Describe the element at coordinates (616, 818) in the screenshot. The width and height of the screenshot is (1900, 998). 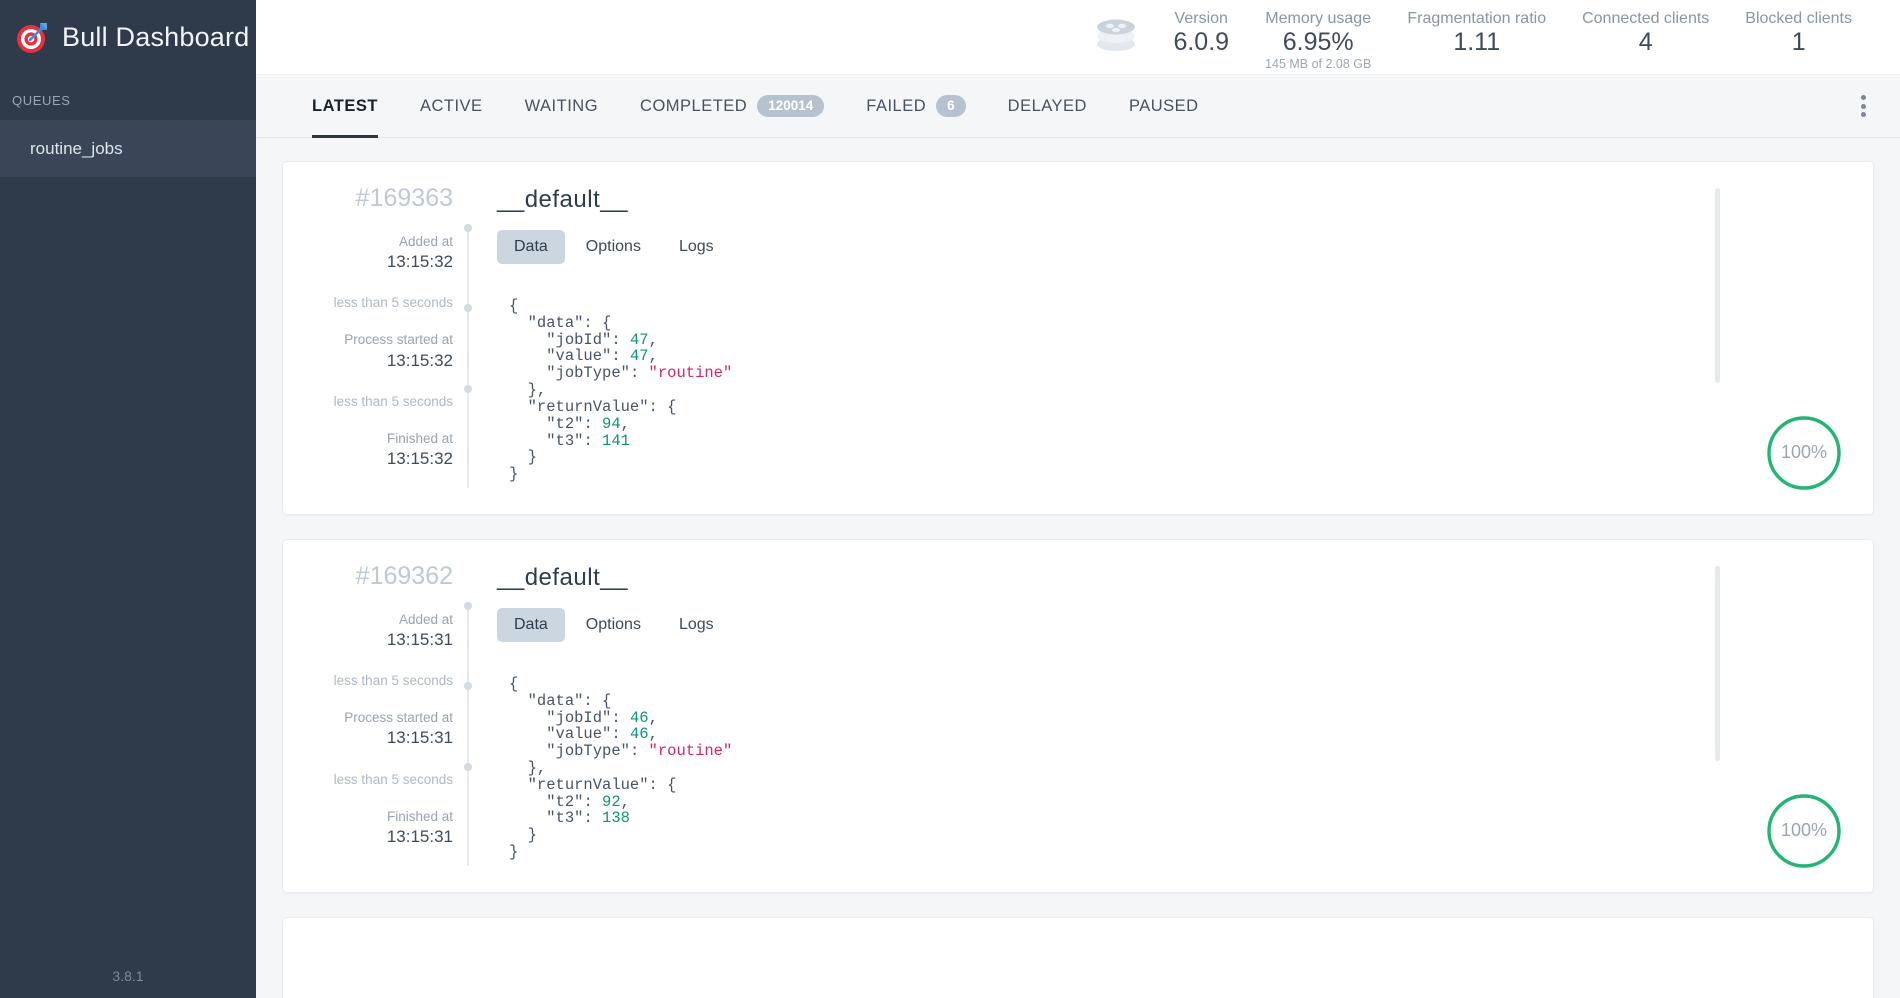
I see `json-value-t3: 138` at that location.